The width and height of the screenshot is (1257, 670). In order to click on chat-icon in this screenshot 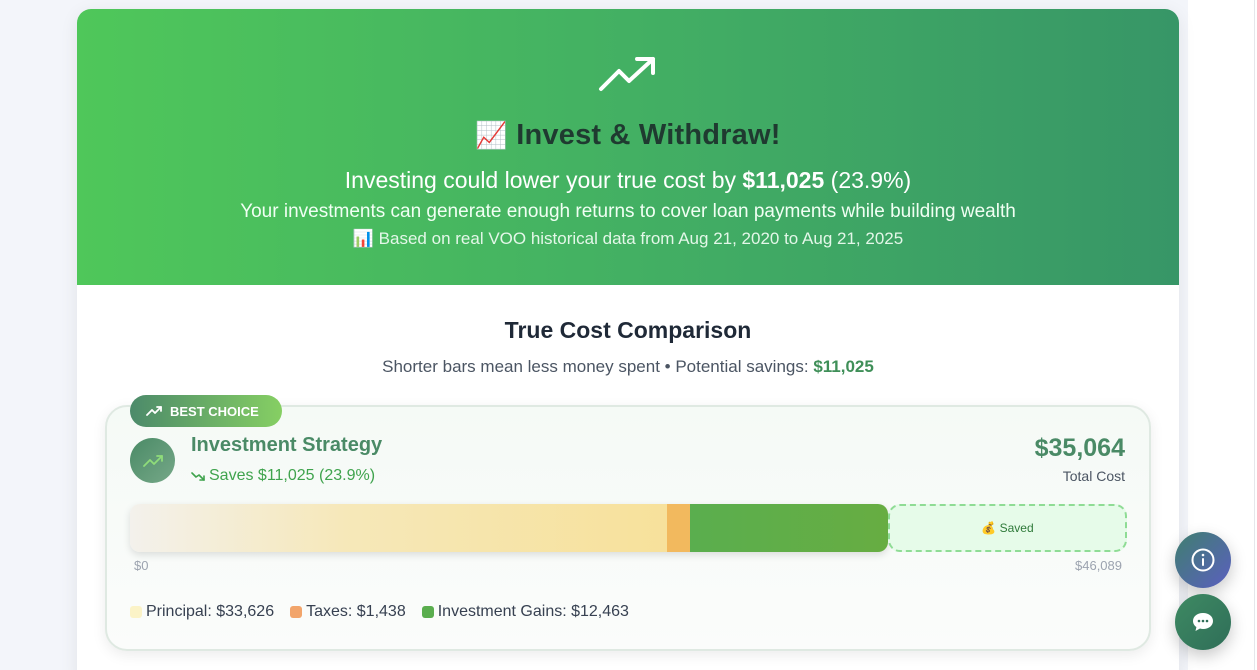, I will do `click(1203, 622)`.